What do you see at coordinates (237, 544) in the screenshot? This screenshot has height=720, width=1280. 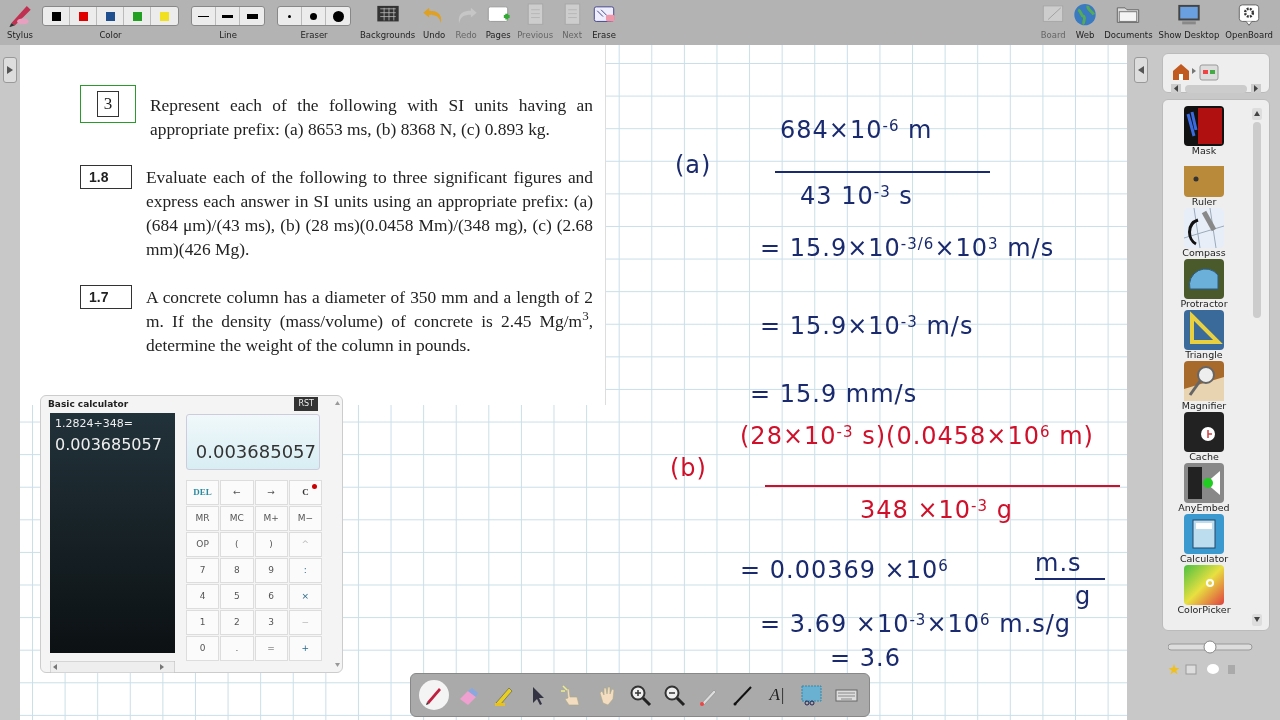 I see `calculator-key: (` at bounding box center [237, 544].